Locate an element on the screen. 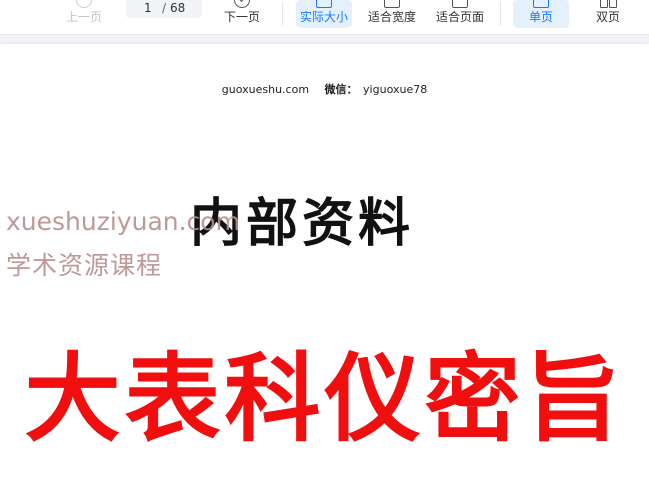  page-number-input: 1 / 68 is located at coordinates (164, 9).